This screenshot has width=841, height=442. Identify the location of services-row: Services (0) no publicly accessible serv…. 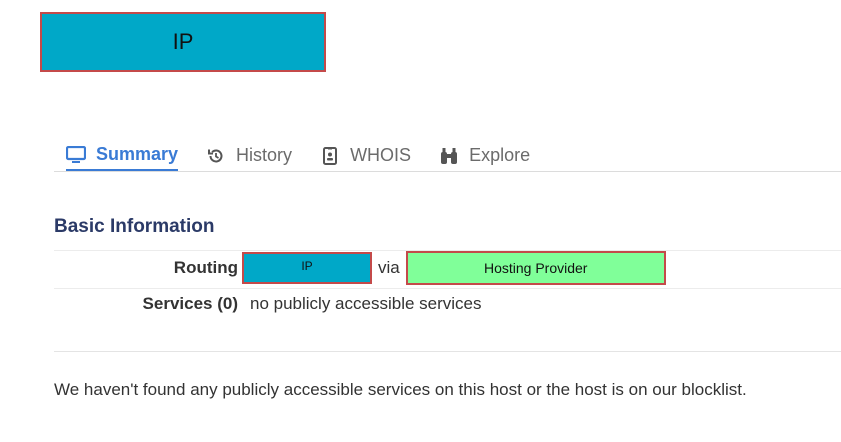
(447, 304).